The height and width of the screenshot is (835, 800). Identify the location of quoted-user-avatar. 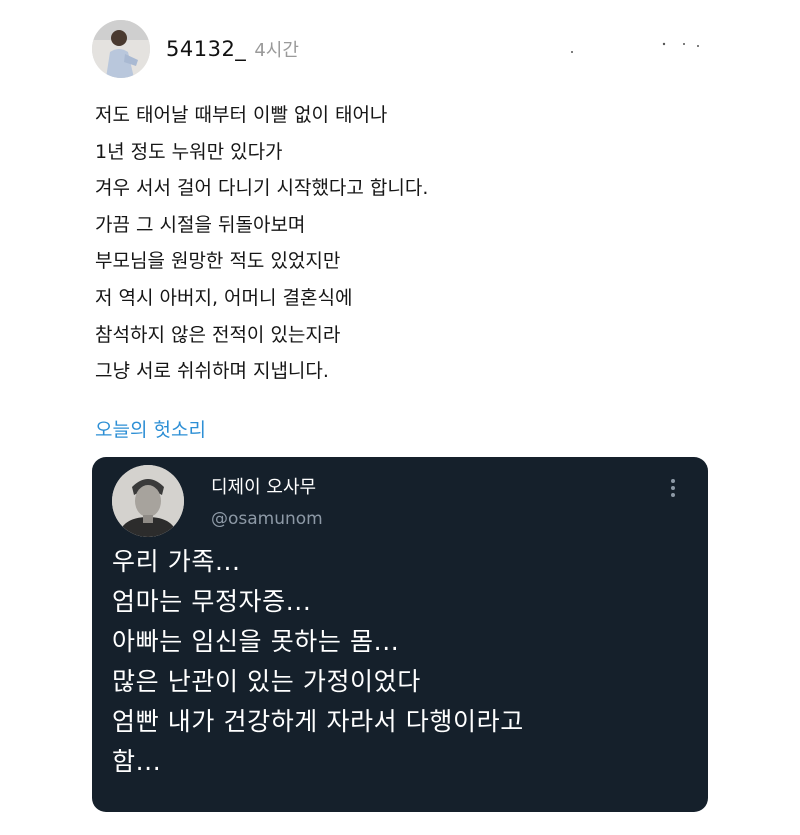
(148, 501).